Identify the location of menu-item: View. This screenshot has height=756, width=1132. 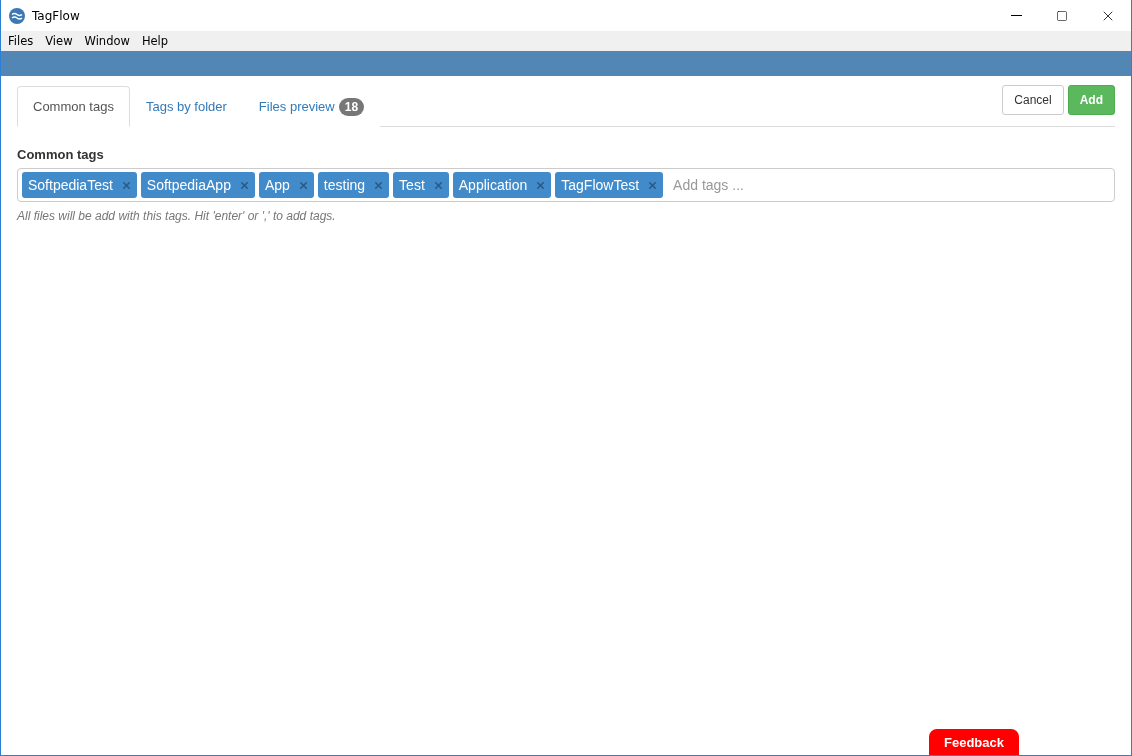
(59, 41).